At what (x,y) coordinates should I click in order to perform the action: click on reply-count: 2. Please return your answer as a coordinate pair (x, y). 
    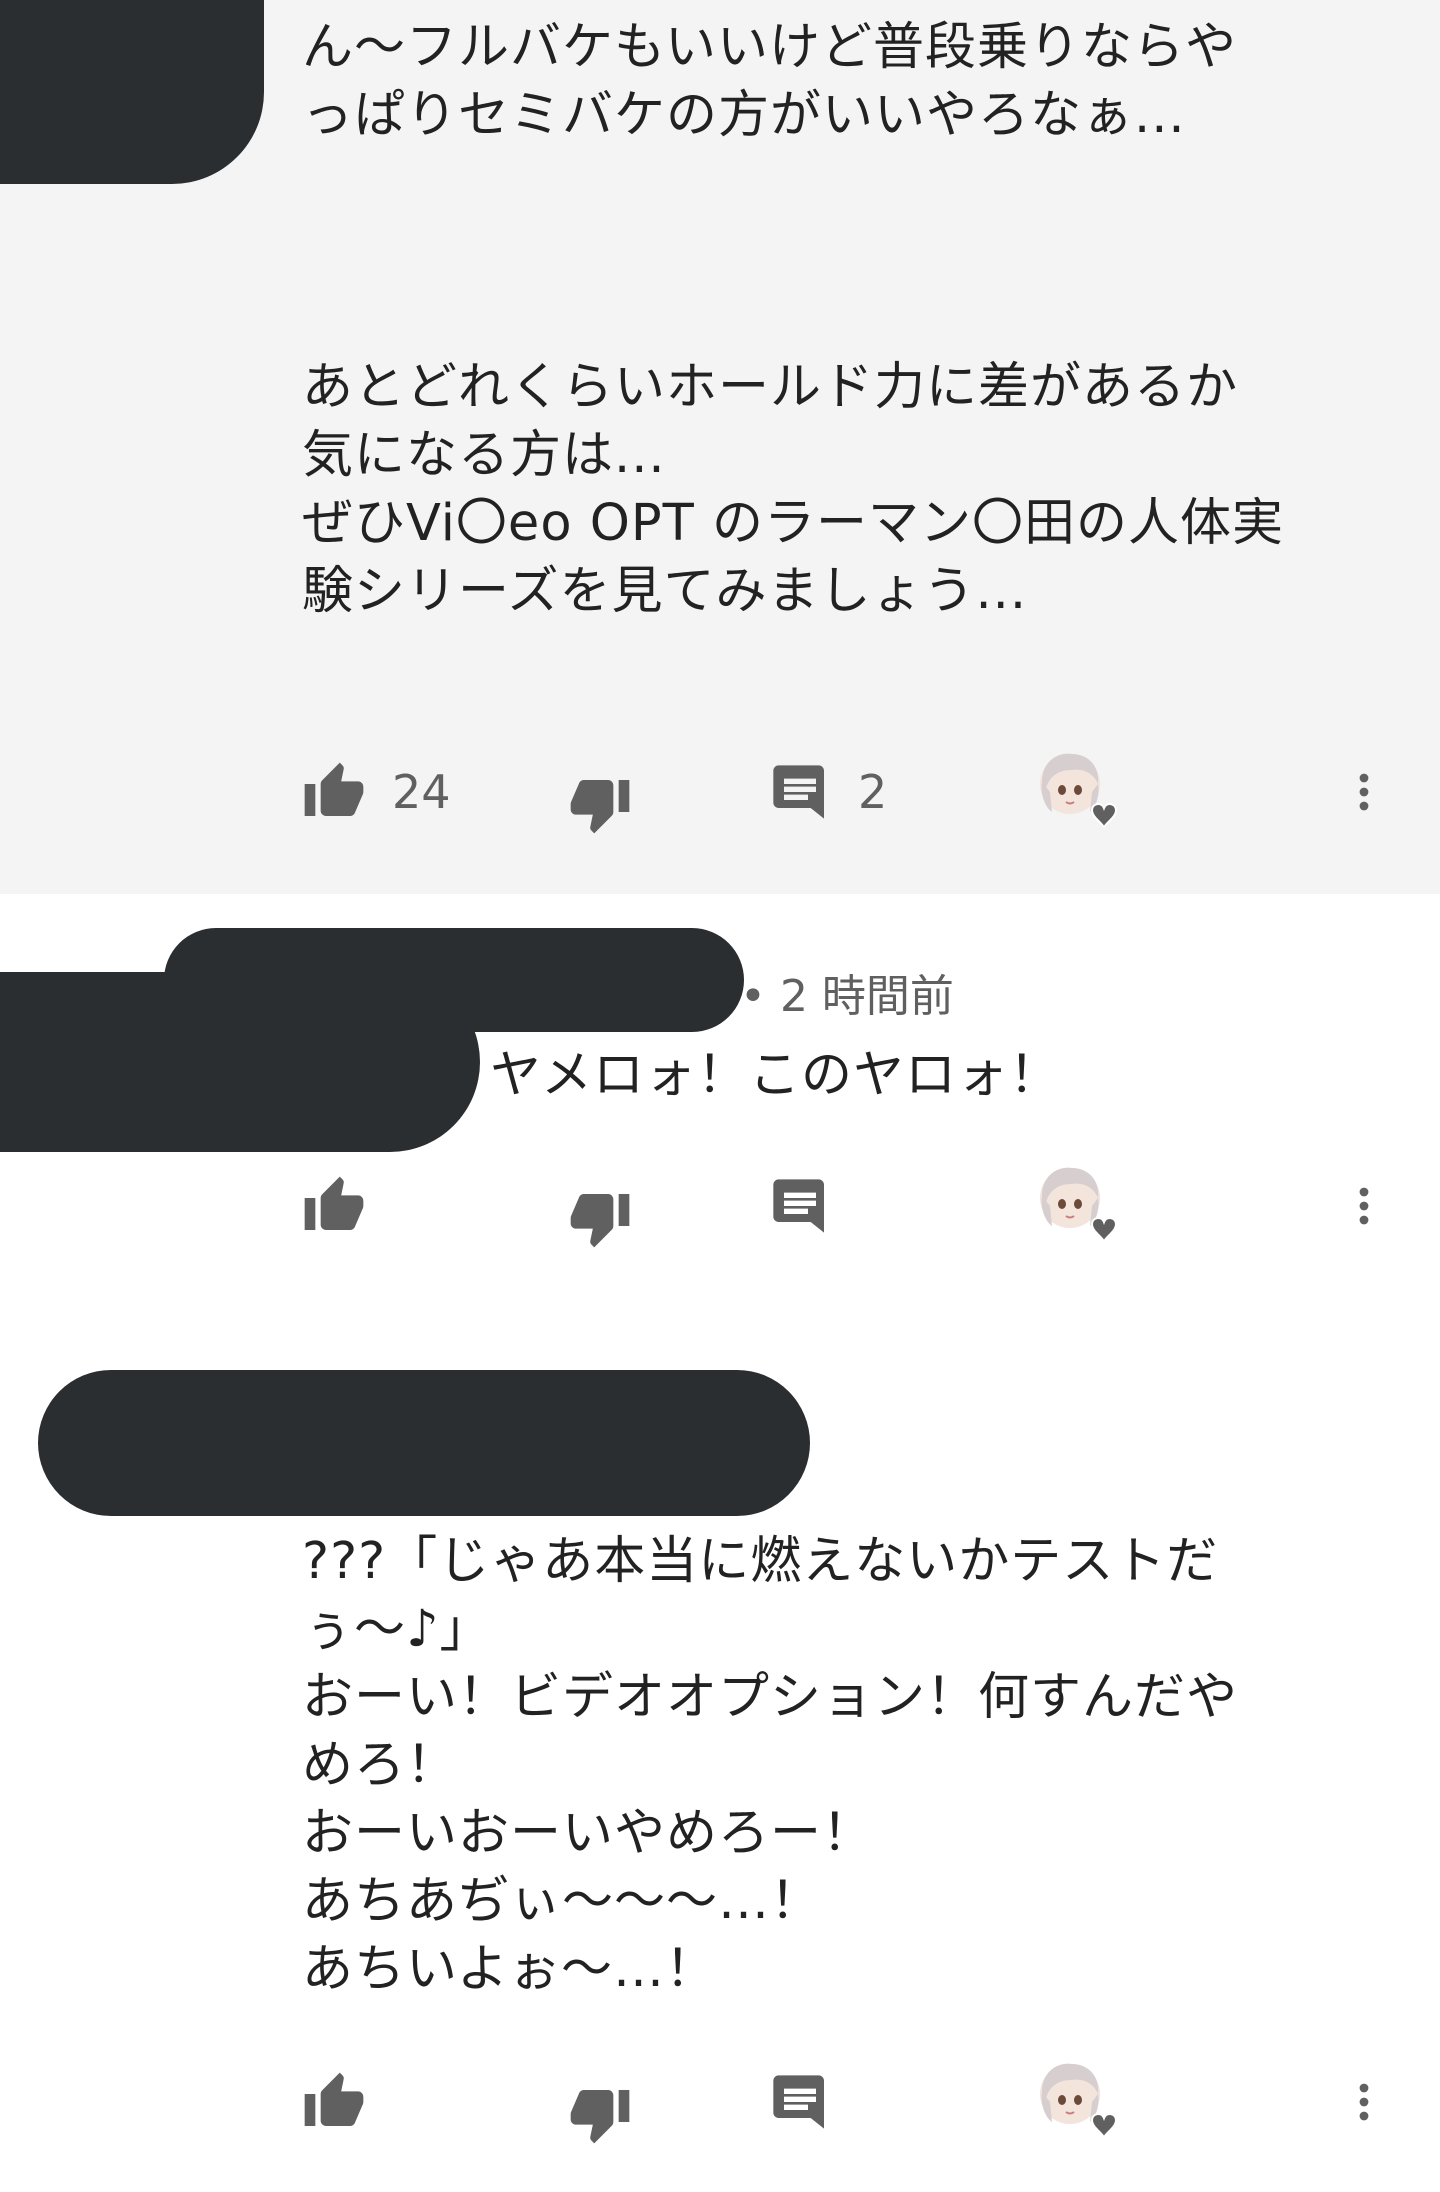
    Looking at the image, I should click on (873, 792).